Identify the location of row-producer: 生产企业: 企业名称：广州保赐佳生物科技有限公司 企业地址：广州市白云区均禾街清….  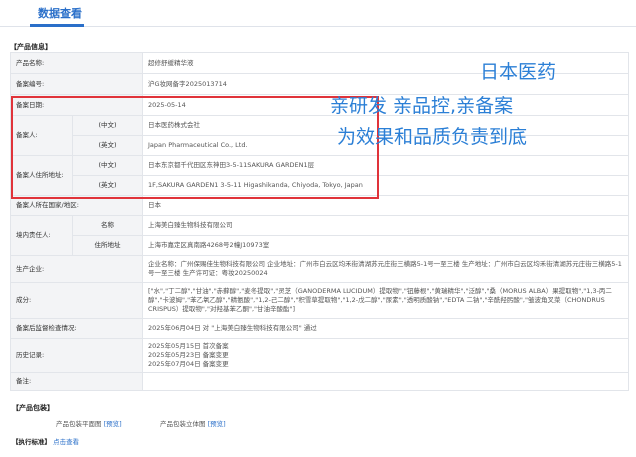
(319, 269).